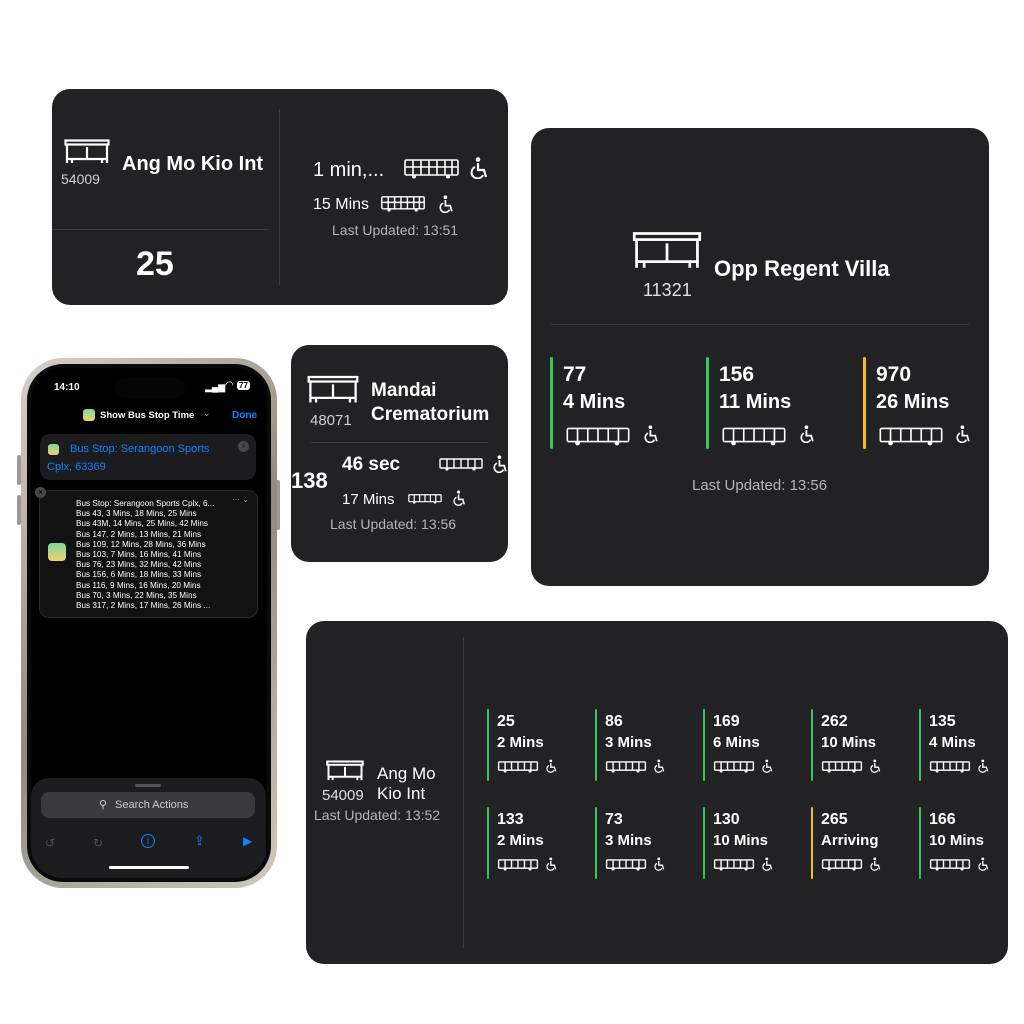 The width and height of the screenshot is (1024, 1024). What do you see at coordinates (403, 204) in the screenshot?
I see `double-deck-bus-icon` at bounding box center [403, 204].